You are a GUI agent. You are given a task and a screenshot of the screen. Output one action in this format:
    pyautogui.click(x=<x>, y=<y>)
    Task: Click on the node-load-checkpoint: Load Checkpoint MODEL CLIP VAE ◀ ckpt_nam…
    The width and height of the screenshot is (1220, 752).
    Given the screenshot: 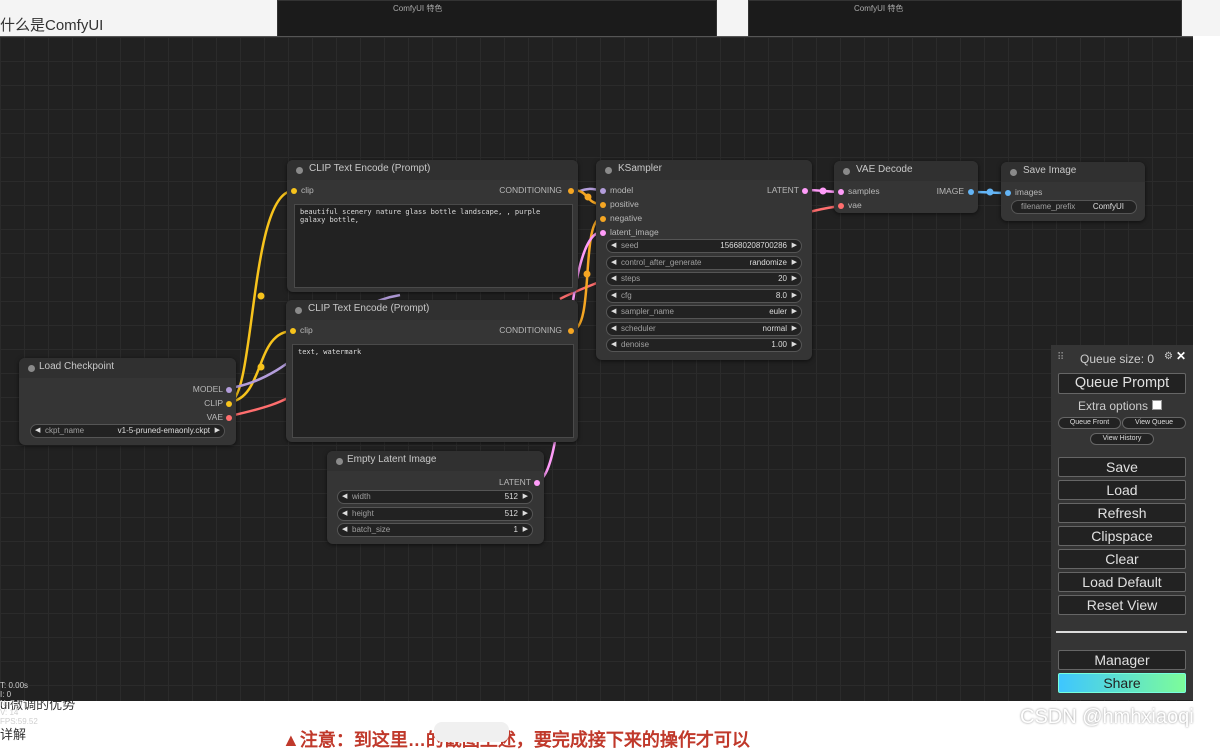 What is the action you would take?
    pyautogui.click(x=127, y=401)
    